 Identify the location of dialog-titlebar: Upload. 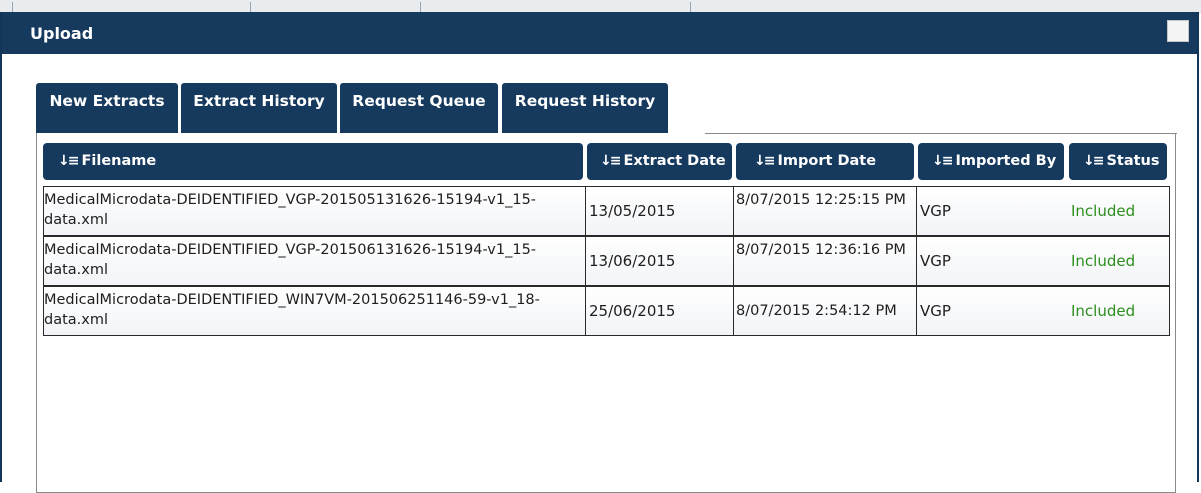
(599, 33).